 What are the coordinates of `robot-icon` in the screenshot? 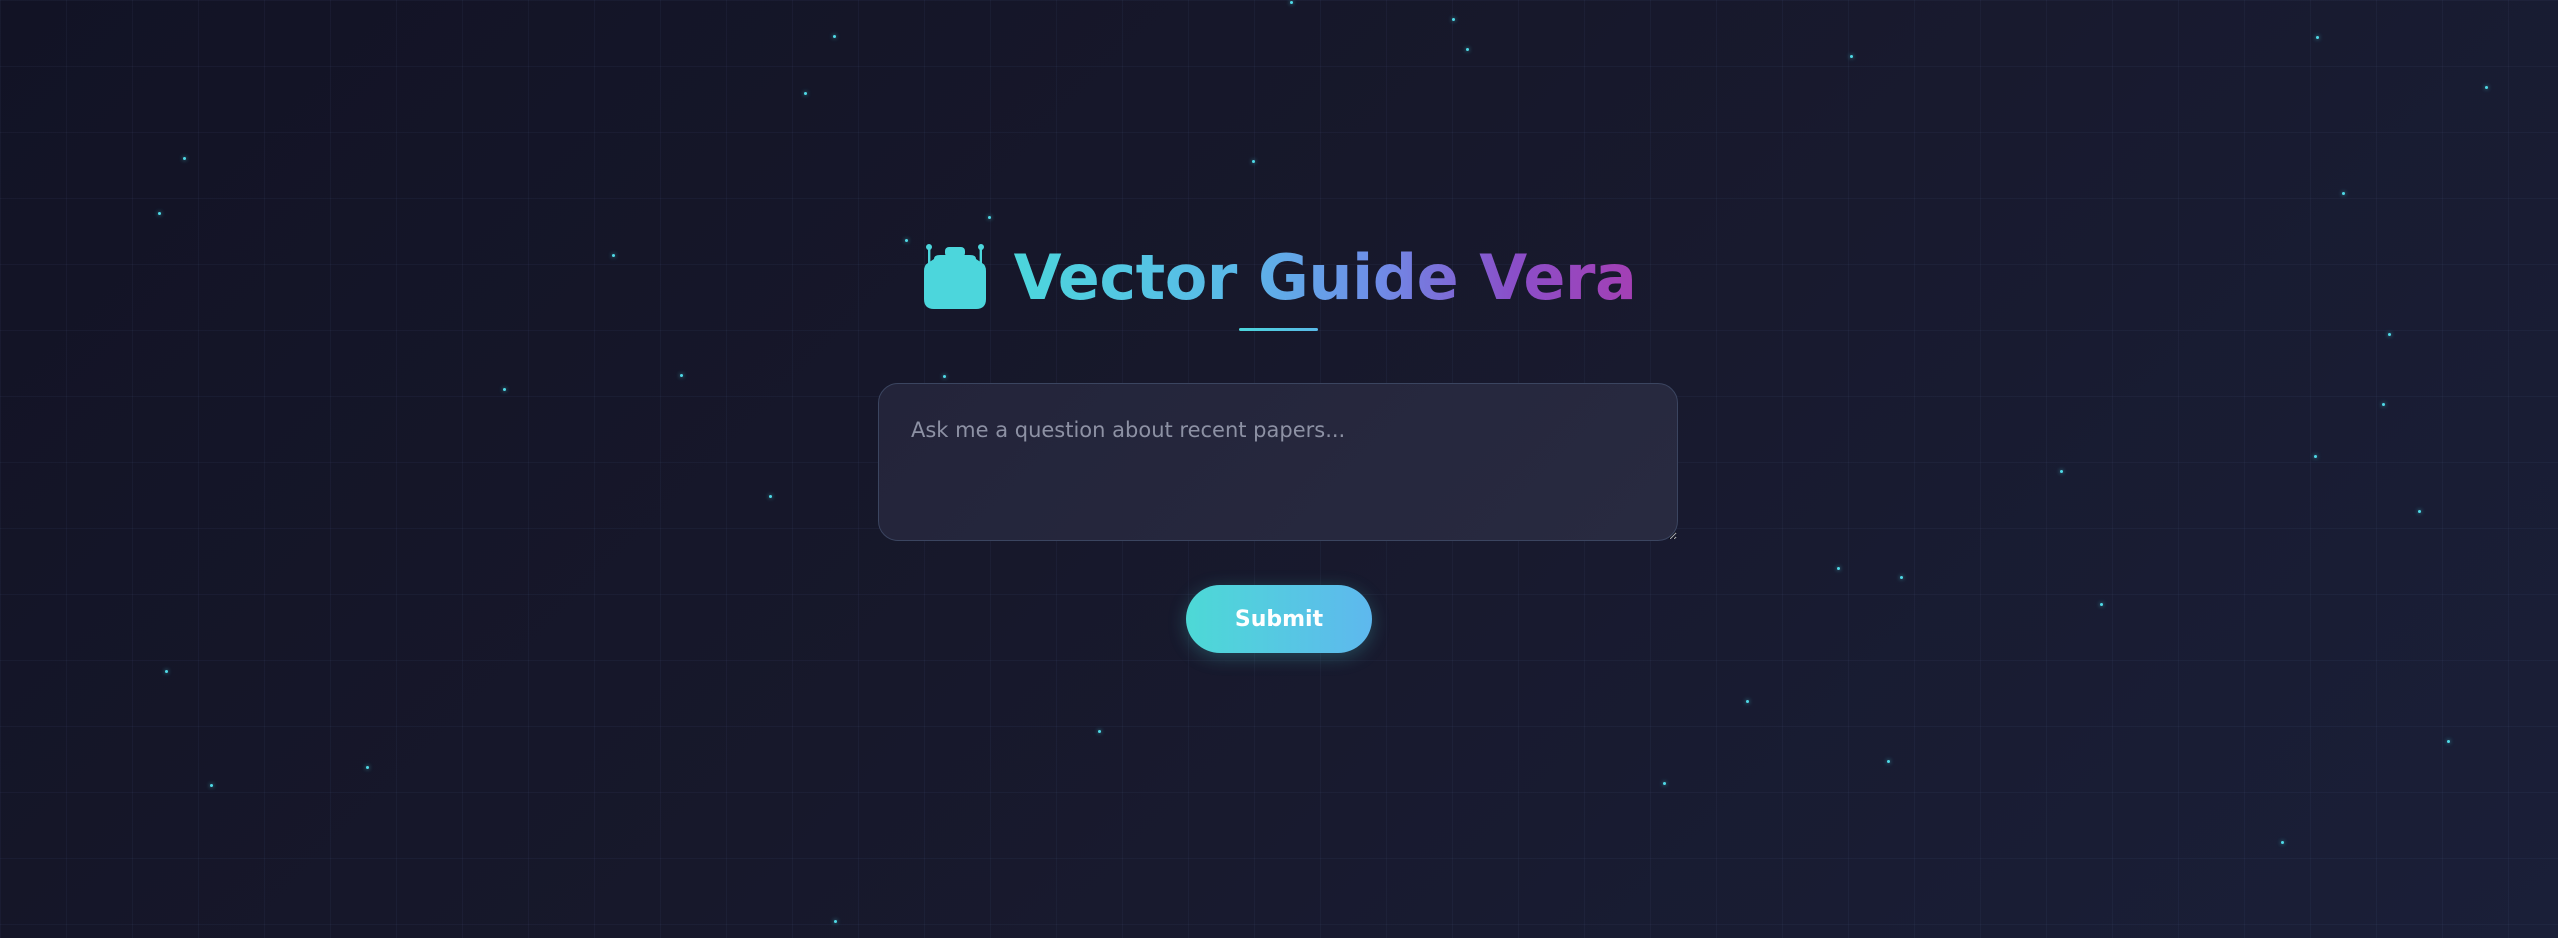 It's located at (955, 278).